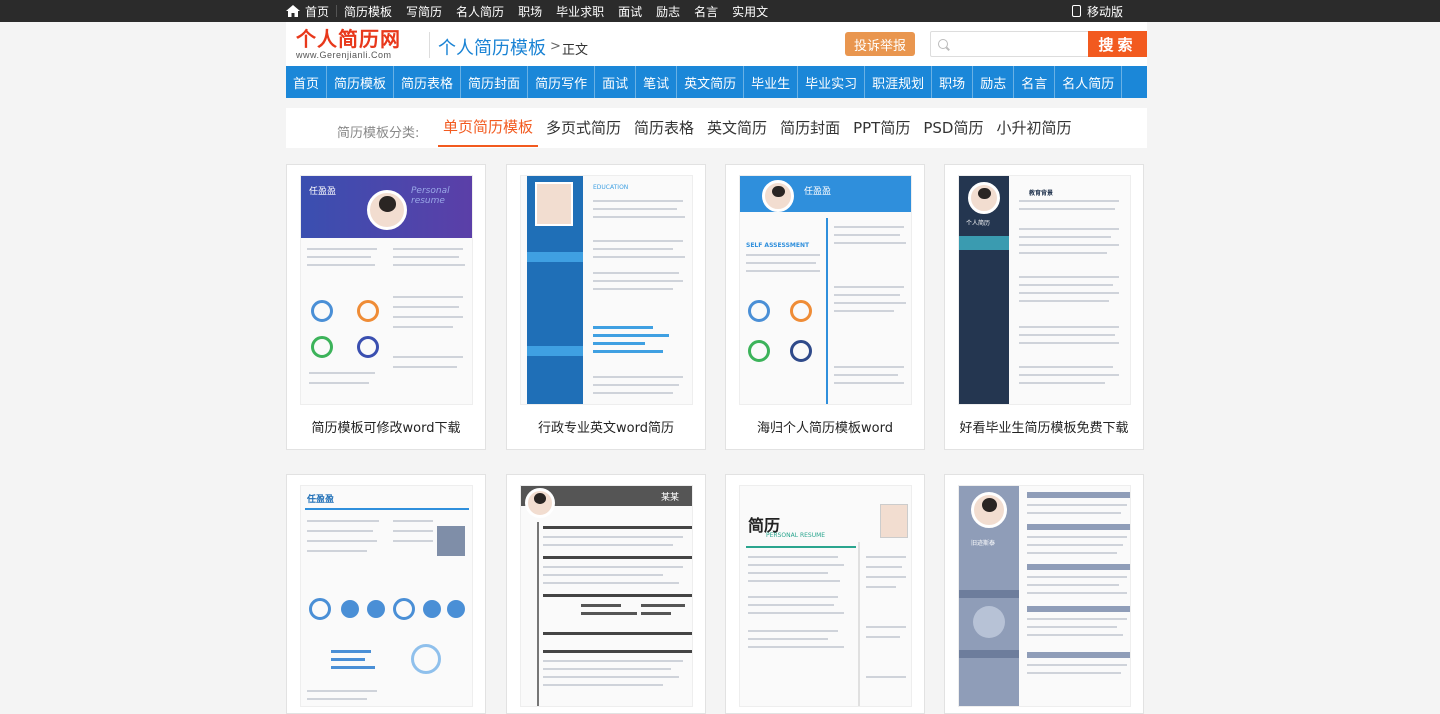  I want to click on search-icon, so click(943, 44).